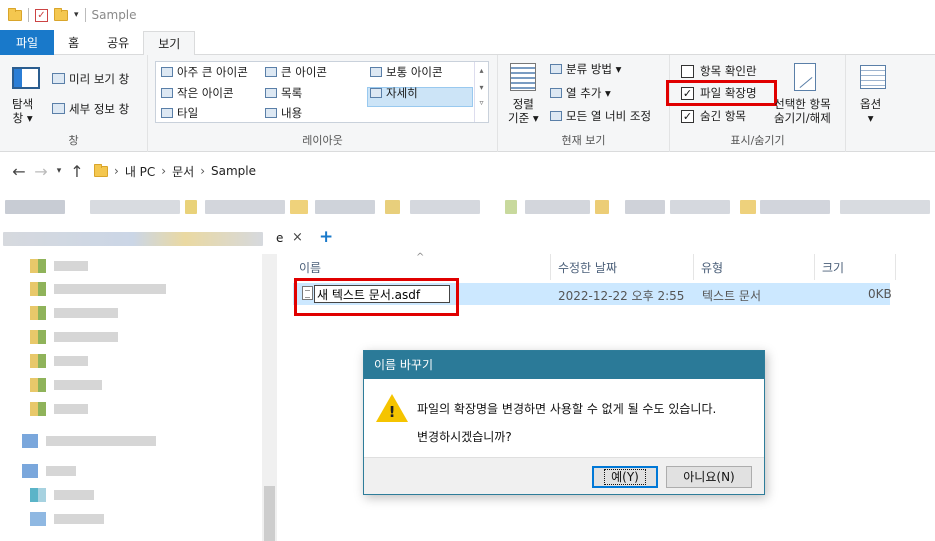 The width and height of the screenshot is (935, 541). What do you see at coordinates (873, 77) in the screenshot?
I see `options-icon` at bounding box center [873, 77].